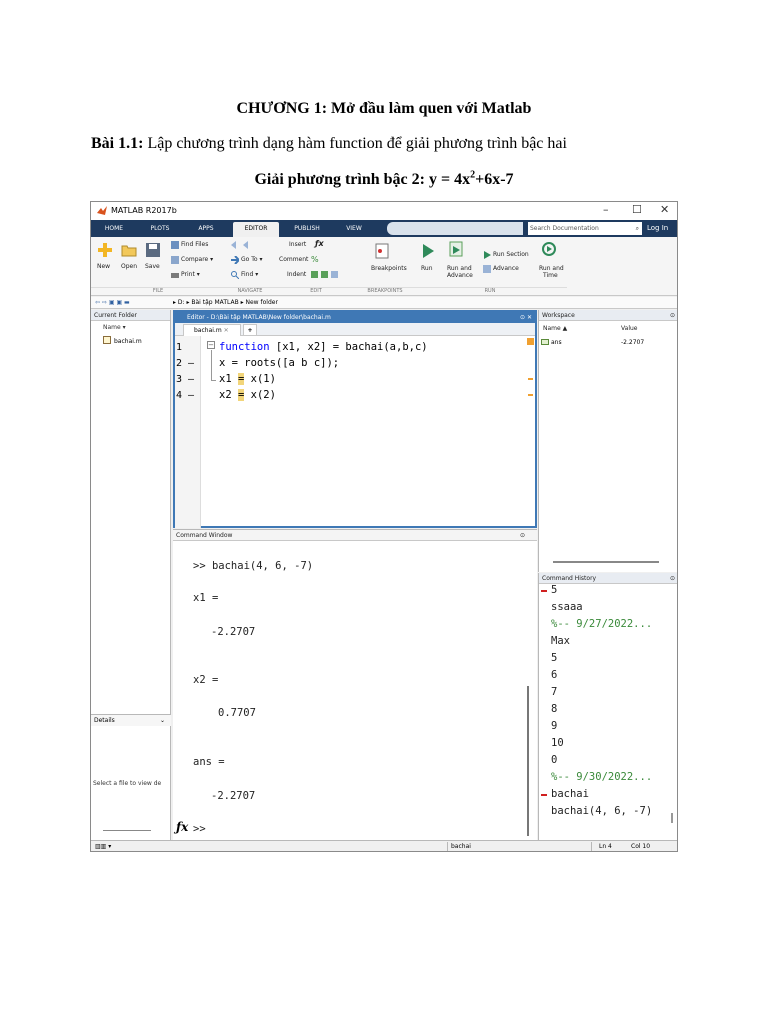 The height and width of the screenshot is (1024, 768). Describe the element at coordinates (551, 342) in the screenshot. I see `workspace-row: ans` at that location.